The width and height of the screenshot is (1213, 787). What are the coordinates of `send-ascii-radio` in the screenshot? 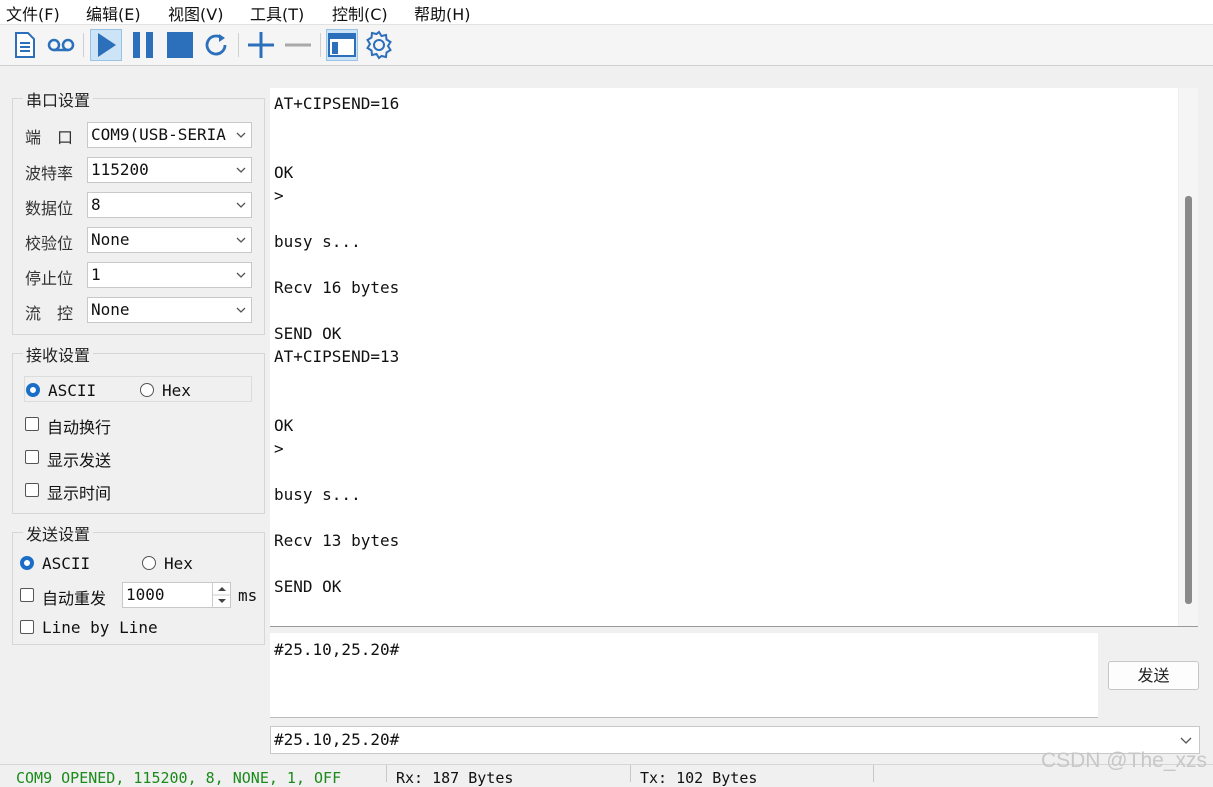 It's located at (27, 563).